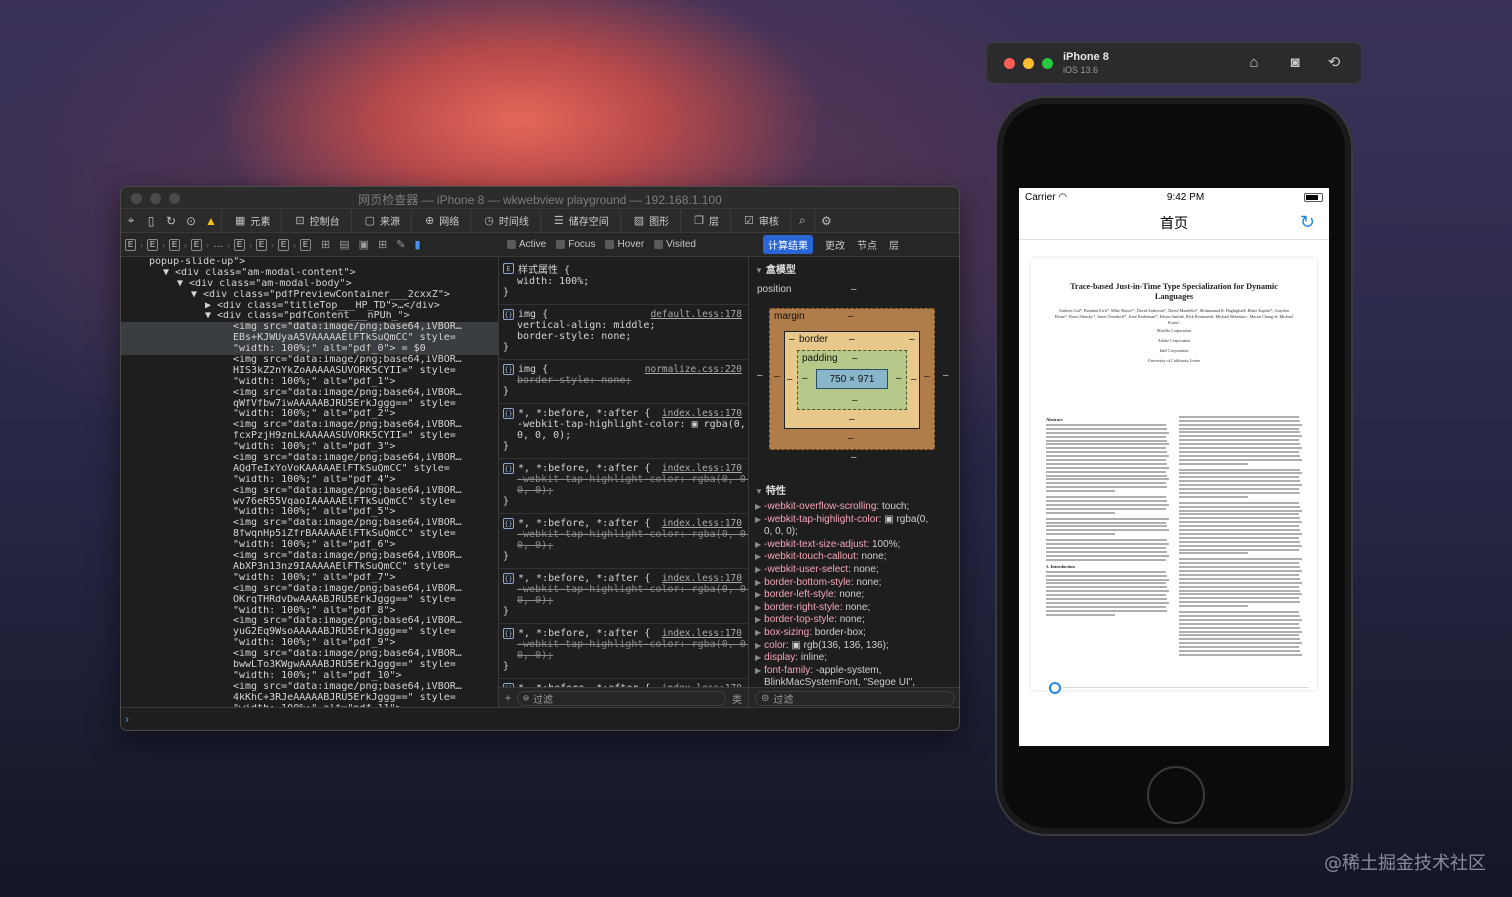 The height and width of the screenshot is (897, 1512). What do you see at coordinates (191, 221) in the screenshot?
I see `download-icon: ⊙` at bounding box center [191, 221].